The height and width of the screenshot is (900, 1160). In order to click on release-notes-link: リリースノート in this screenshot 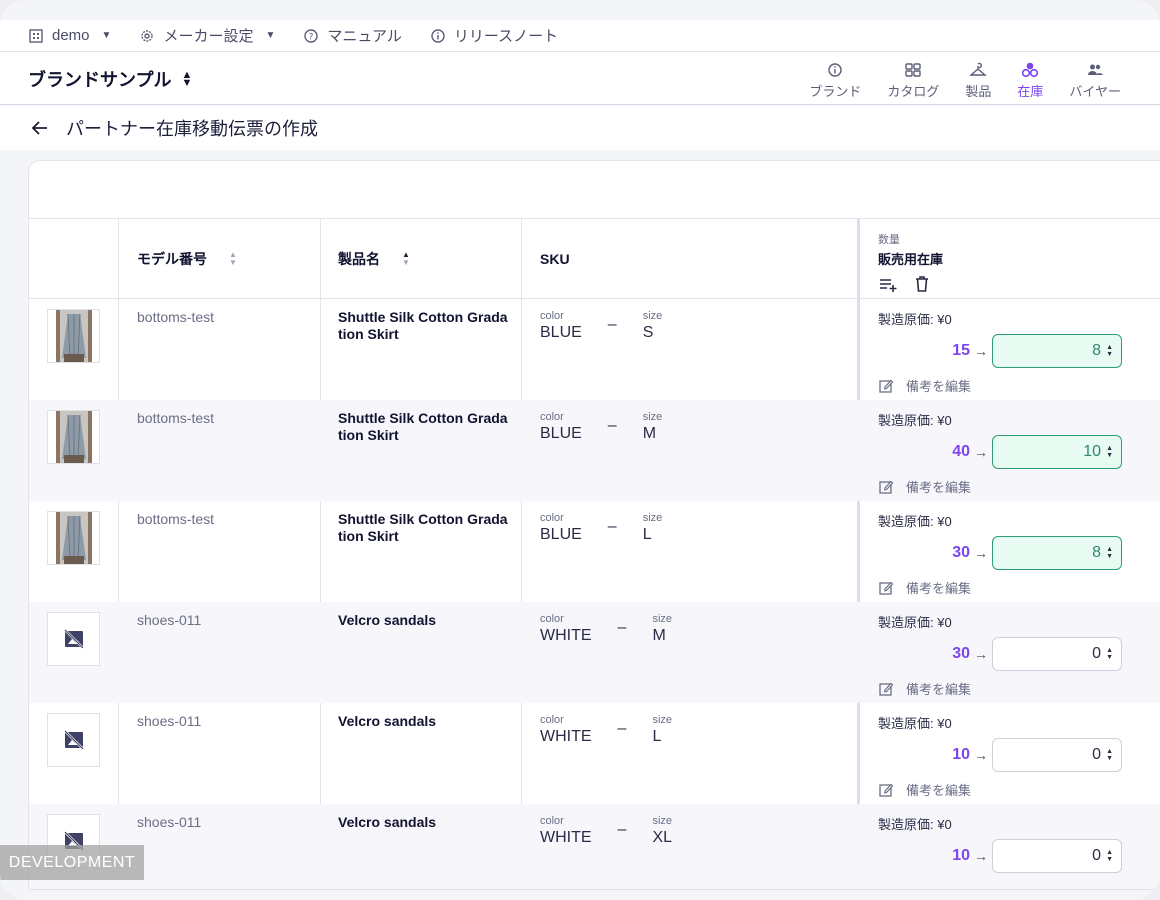, I will do `click(494, 35)`.